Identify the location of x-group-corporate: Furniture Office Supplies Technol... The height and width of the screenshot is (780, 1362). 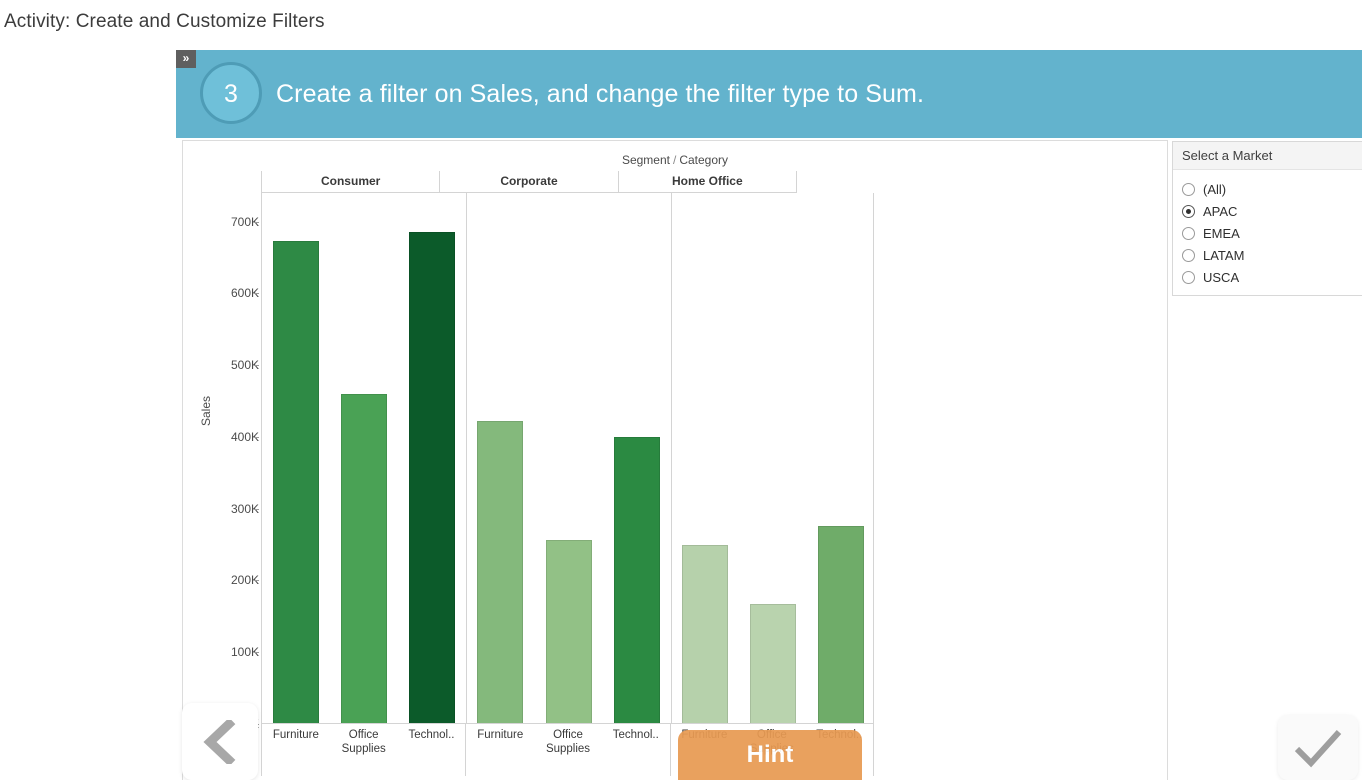
(567, 750).